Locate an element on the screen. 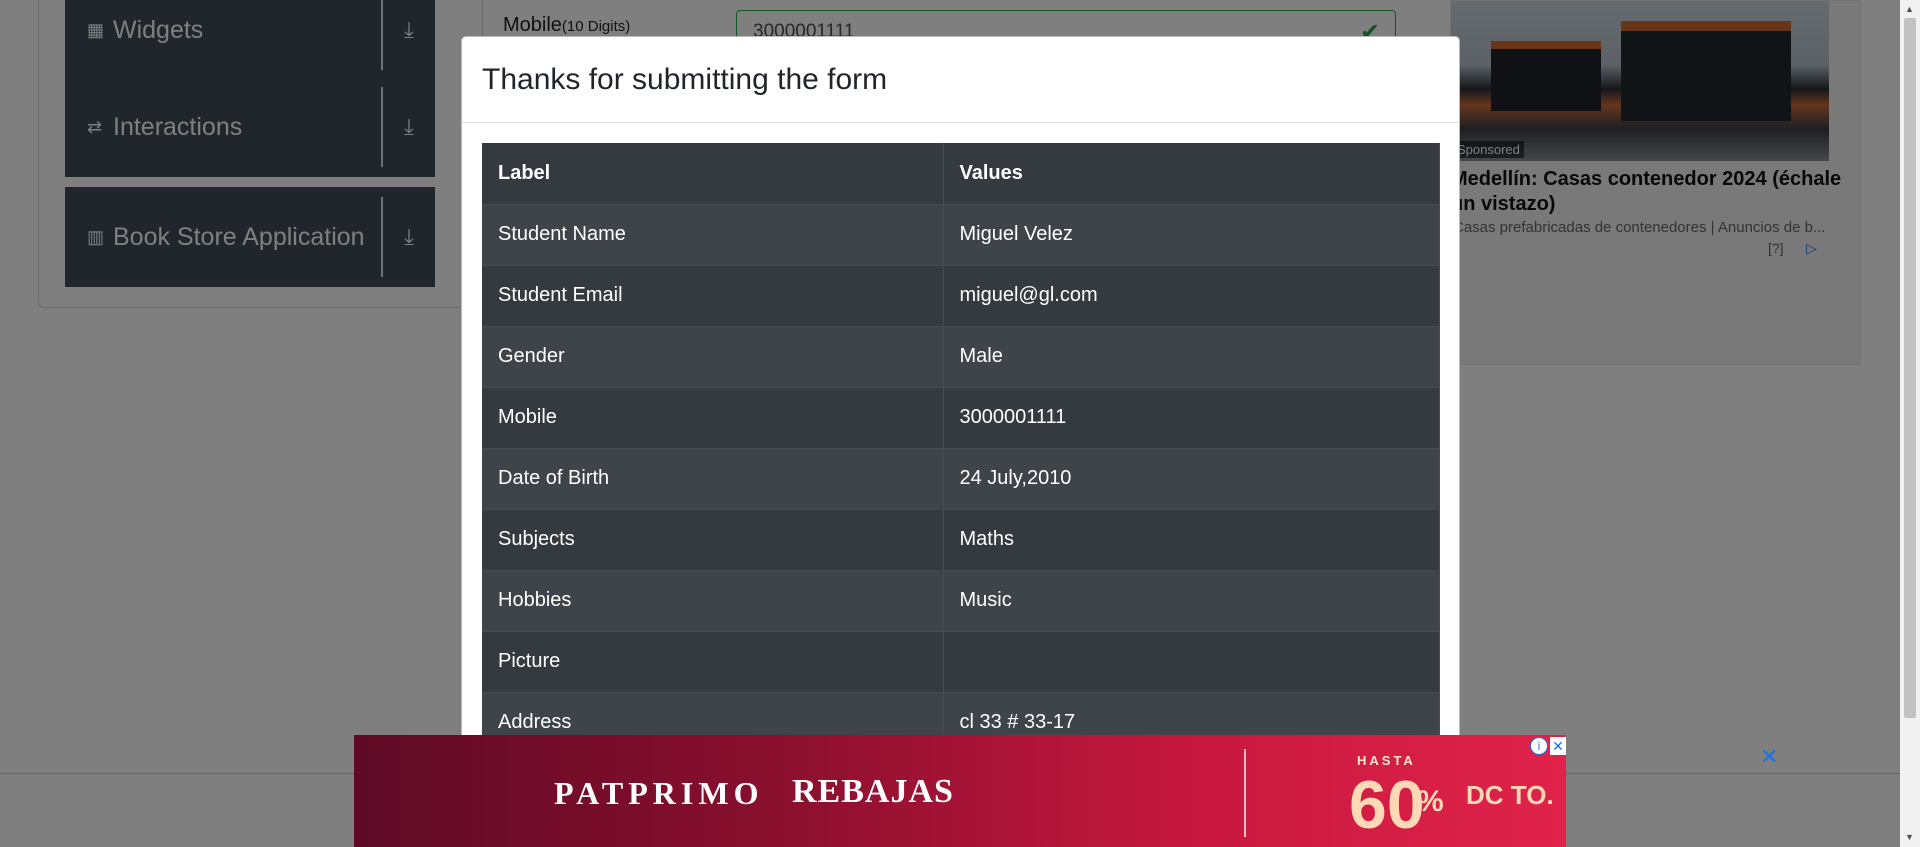  row-value: 3000001111 is located at coordinates (1191, 418).